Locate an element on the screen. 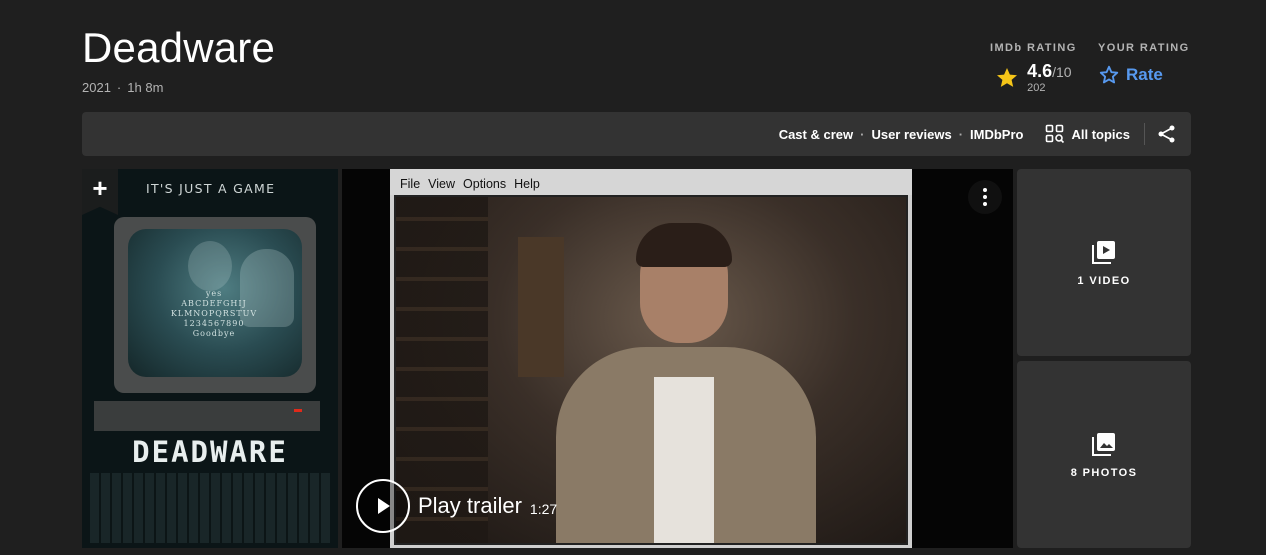  menu-view: View is located at coordinates (442, 184).